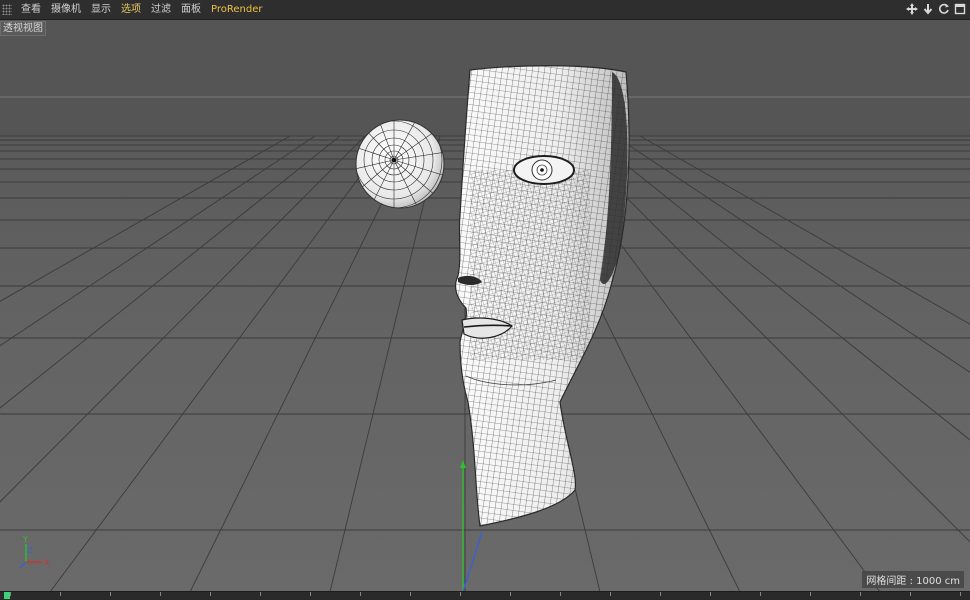 The width and height of the screenshot is (970, 600). I want to click on panel-grip-icon, so click(7, 9).